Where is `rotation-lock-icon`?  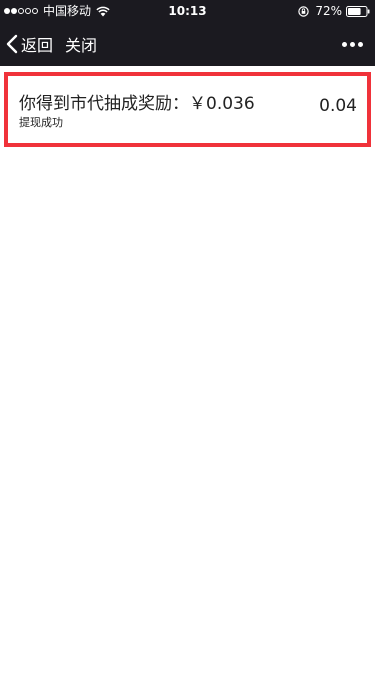 rotation-lock-icon is located at coordinates (304, 11).